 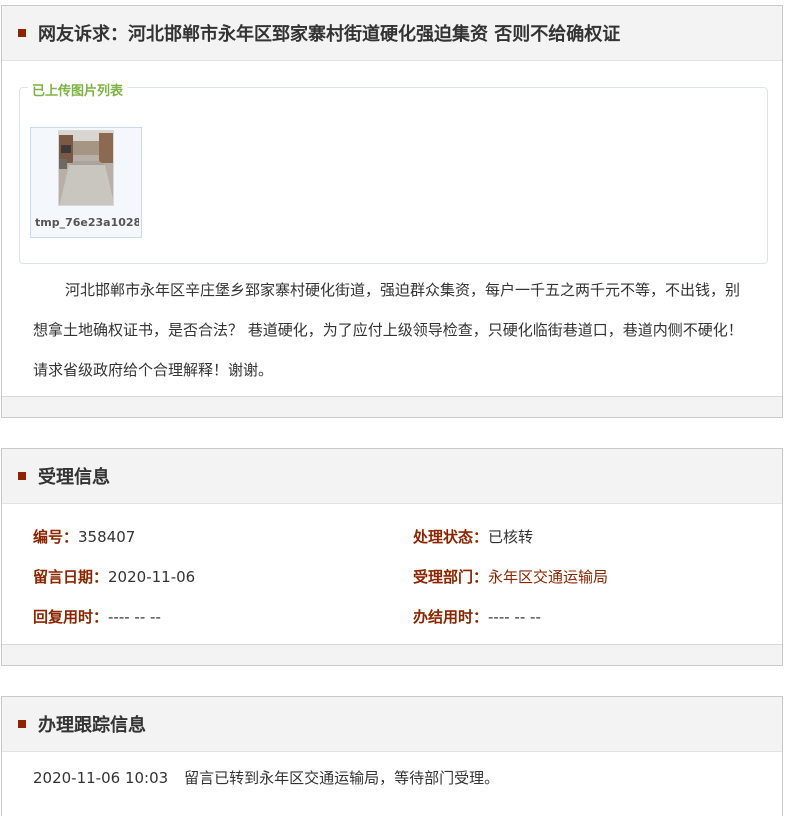 I want to click on dept-label: 受理部门：, so click(x=451, y=577).